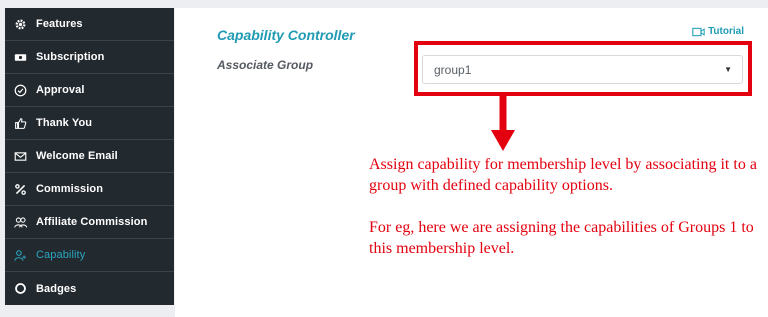  Describe the element at coordinates (56, 288) in the screenshot. I see `sidebar-item-label: Badges` at that location.